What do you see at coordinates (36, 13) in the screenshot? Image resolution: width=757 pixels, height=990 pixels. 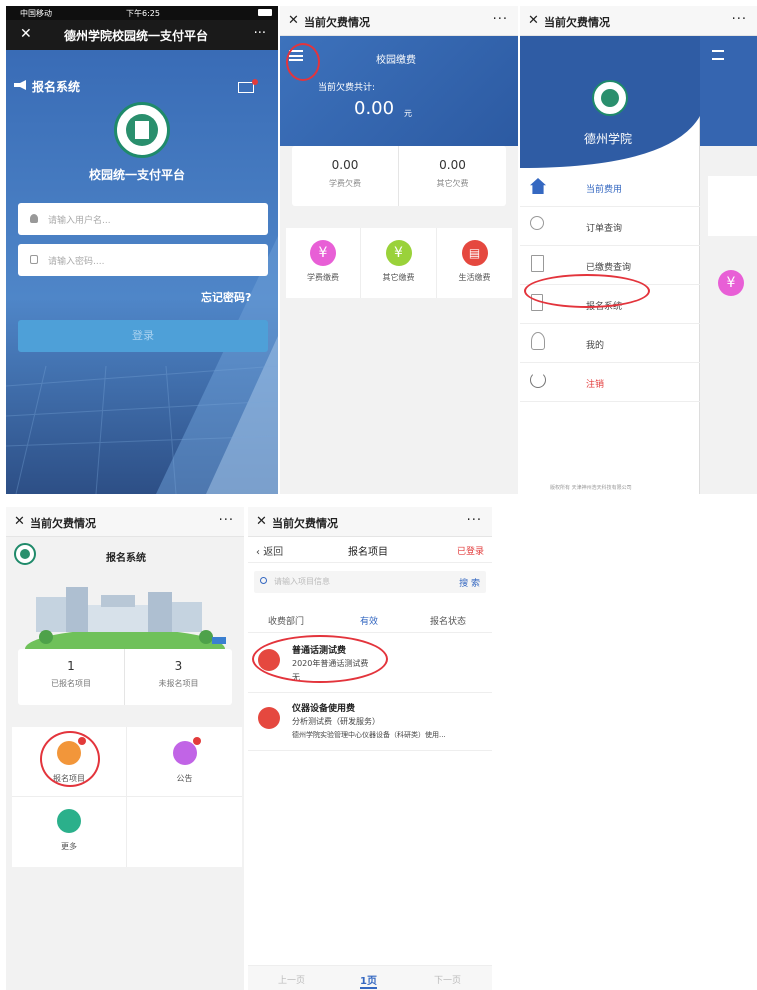 I see `carrier-label: 中国移动` at bounding box center [36, 13].